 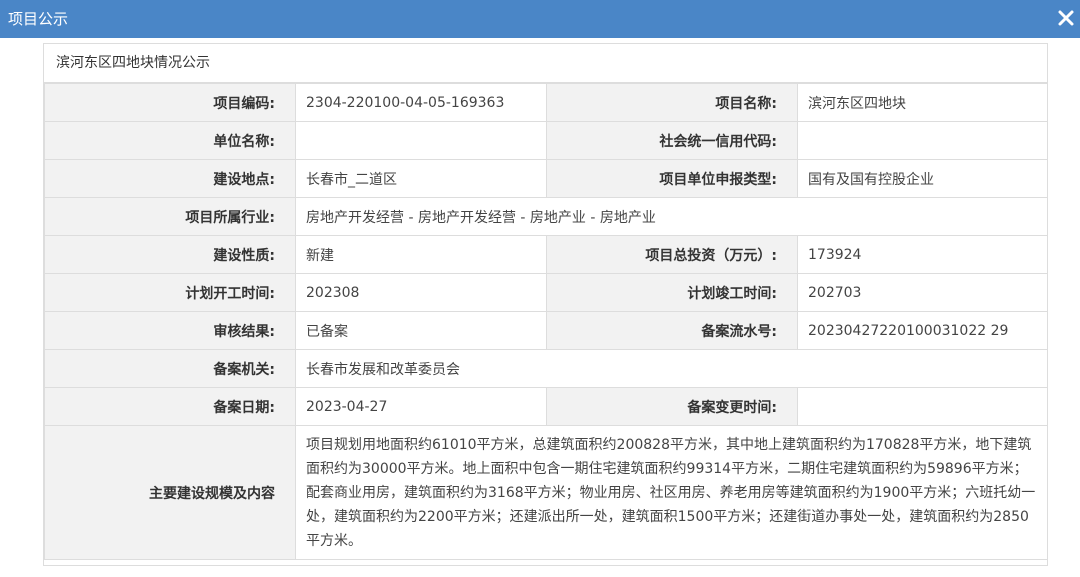 What do you see at coordinates (170, 140) in the screenshot?
I see `unit-name-label: 单位名称:` at bounding box center [170, 140].